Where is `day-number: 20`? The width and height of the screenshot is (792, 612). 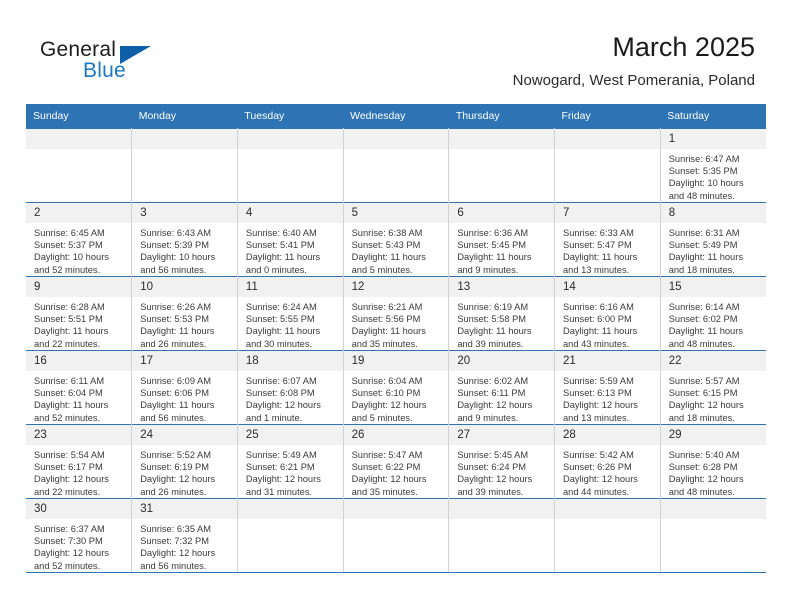 day-number: 20 is located at coordinates (502, 361).